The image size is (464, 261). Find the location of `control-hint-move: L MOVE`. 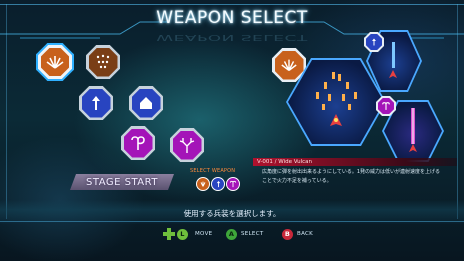

control-hint-move: L MOVE is located at coordinates (187, 234).